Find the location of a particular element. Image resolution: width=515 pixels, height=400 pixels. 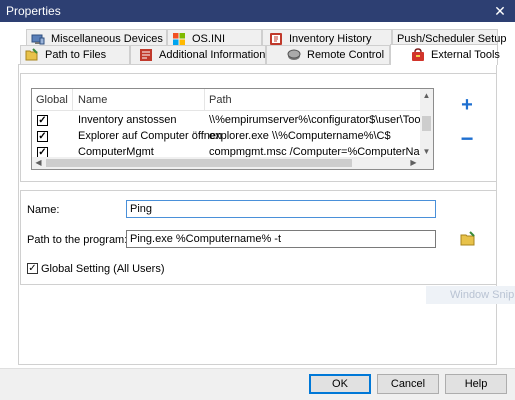

folder-icon is located at coordinates (32, 55).